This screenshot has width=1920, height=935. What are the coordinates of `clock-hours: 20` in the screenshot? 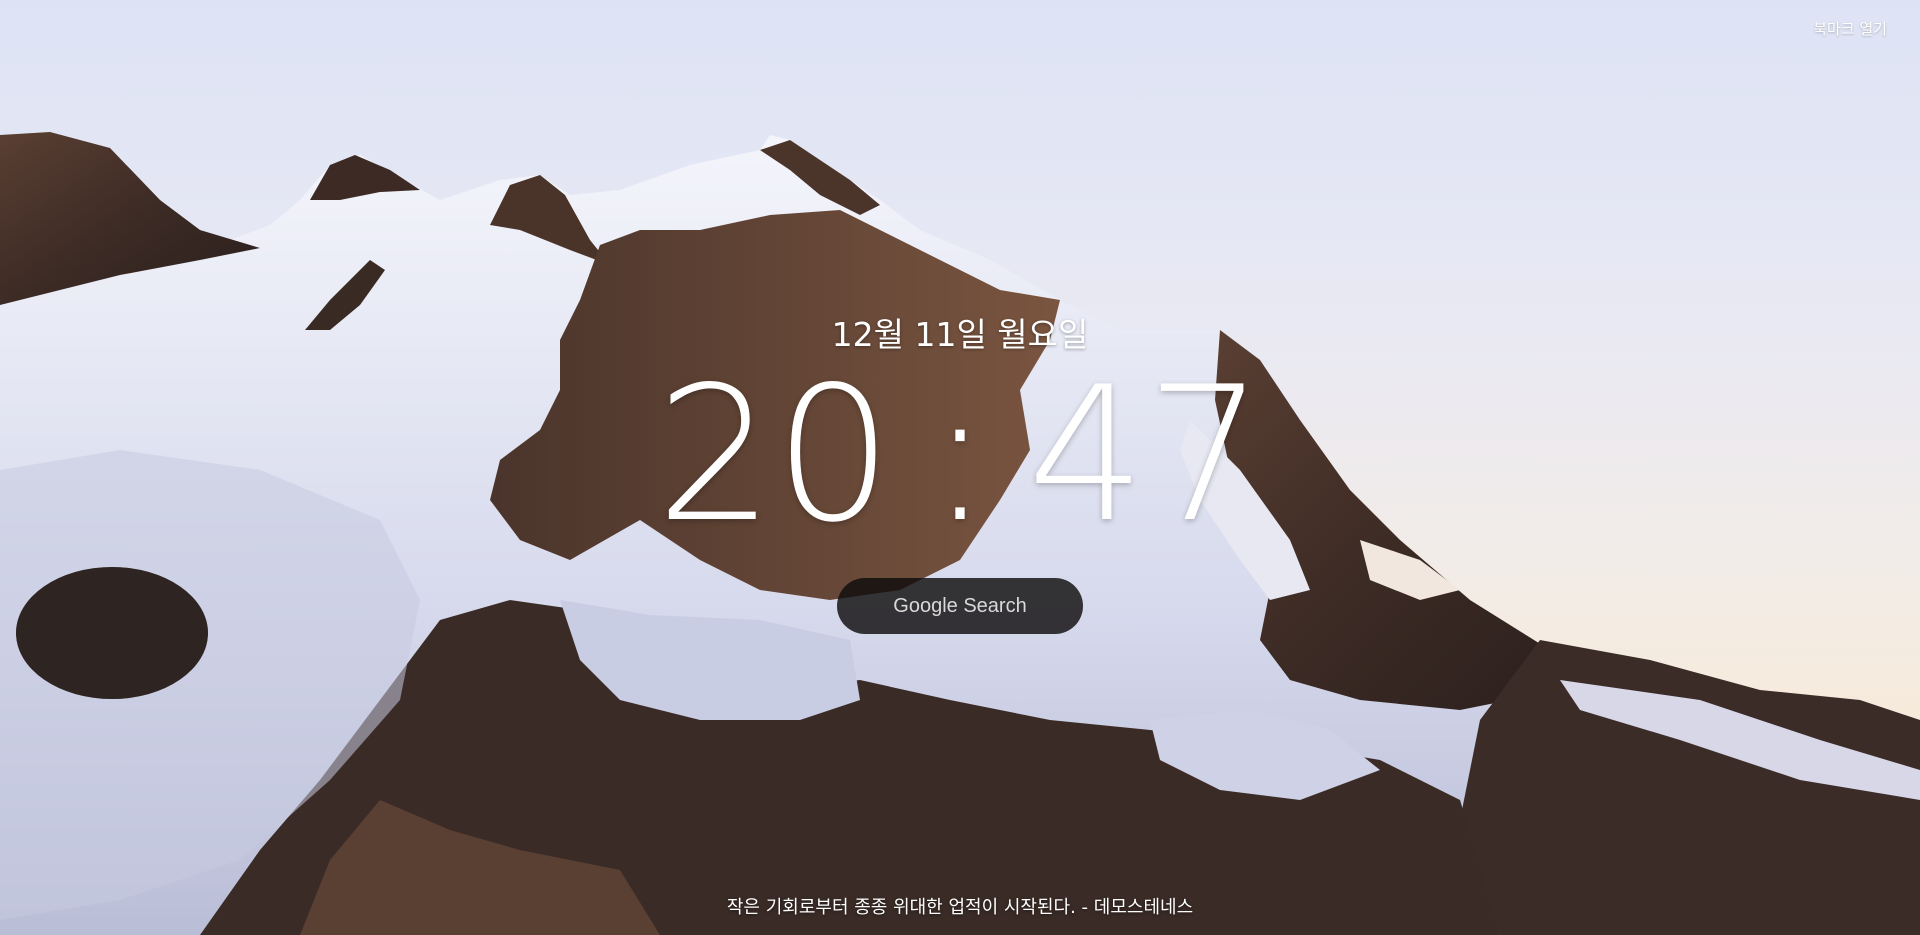 It's located at (774, 454).